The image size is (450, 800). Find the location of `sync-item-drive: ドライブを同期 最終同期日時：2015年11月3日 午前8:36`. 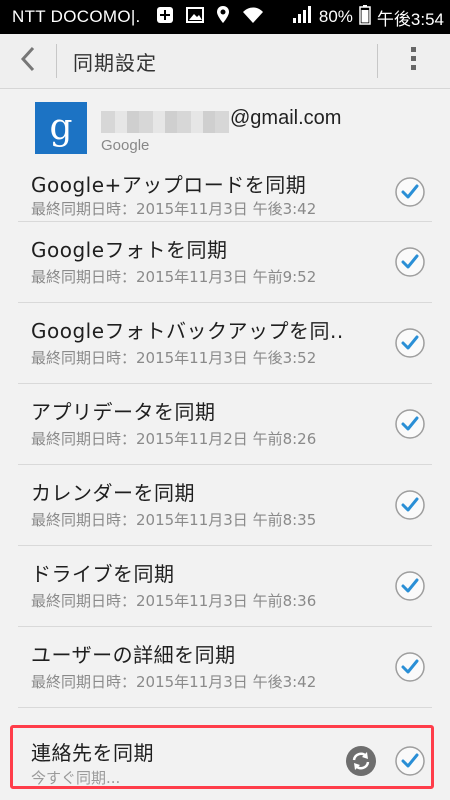

sync-item-drive: ドライブを同期 最終同期日時：2015年11月3日 午前8:36 is located at coordinates (225, 586).